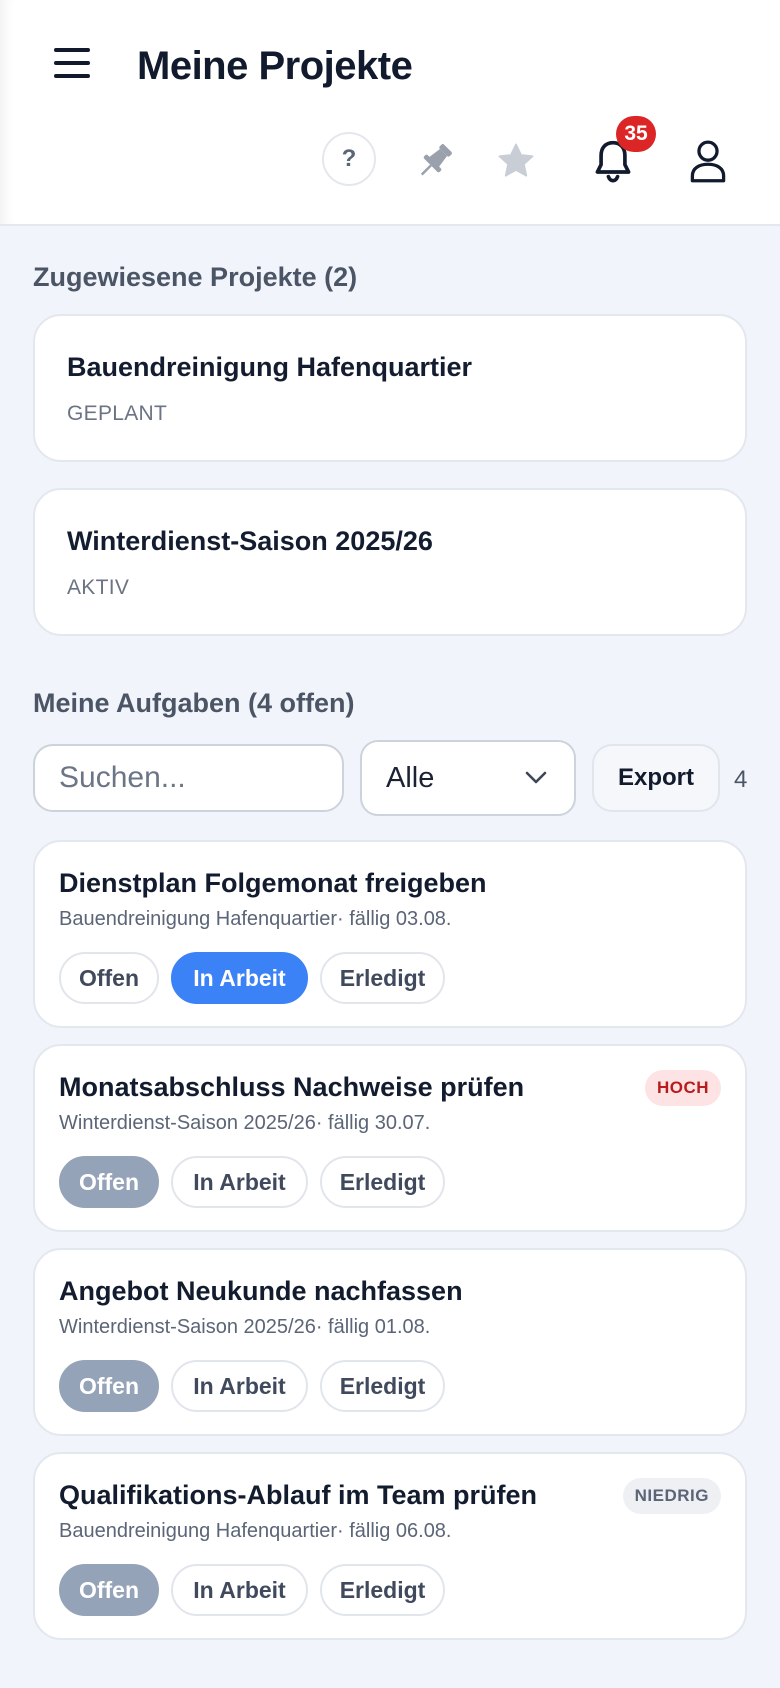  What do you see at coordinates (117, 413) in the screenshot?
I see `project-status: GEPLANT` at bounding box center [117, 413].